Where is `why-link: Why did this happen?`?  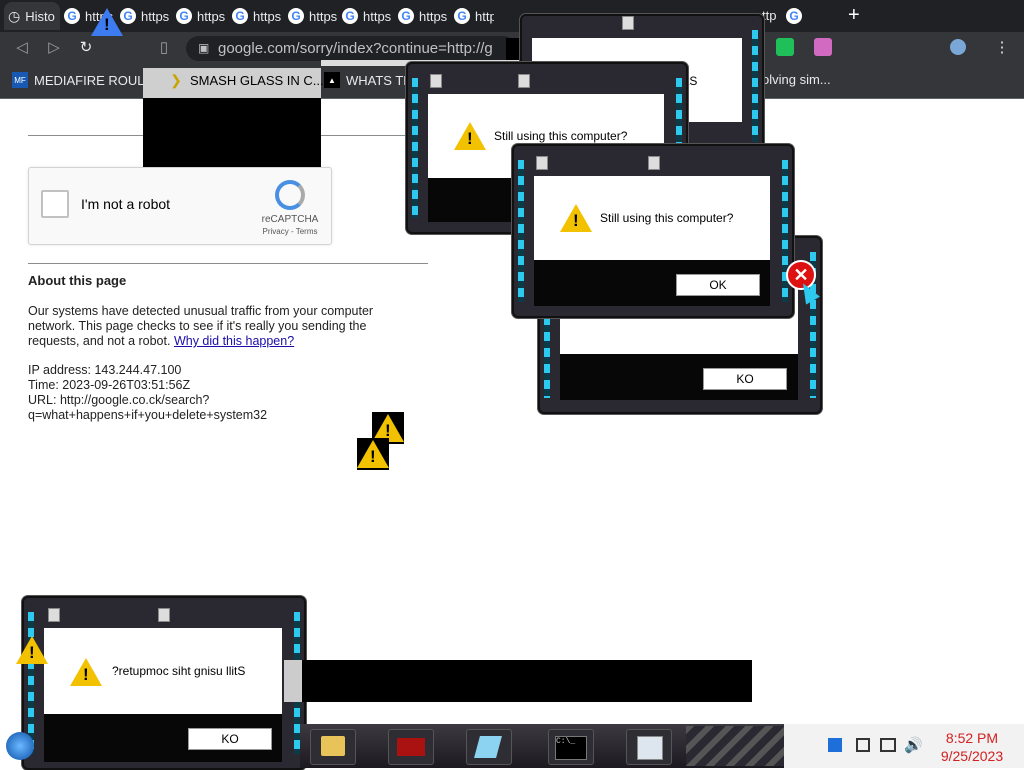 why-link: Why did this happen? is located at coordinates (234, 341).